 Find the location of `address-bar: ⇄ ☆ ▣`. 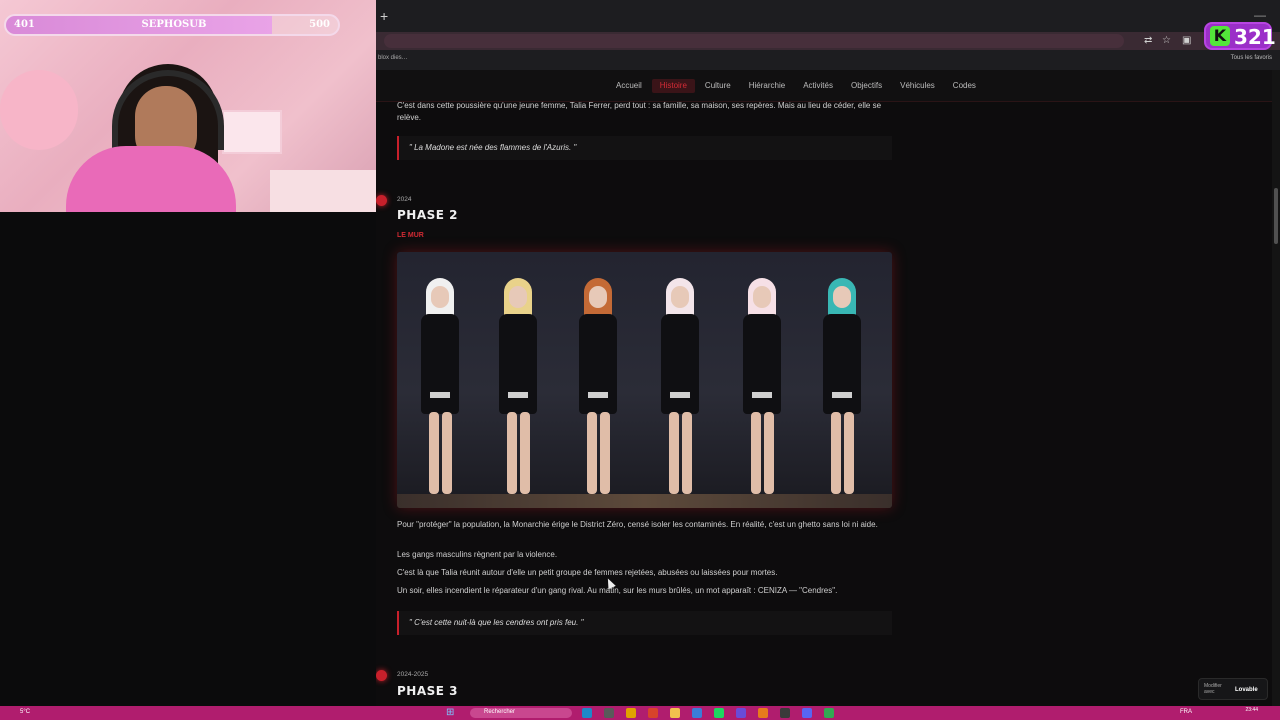

address-bar: ⇄ ☆ ▣ is located at coordinates (828, 41).